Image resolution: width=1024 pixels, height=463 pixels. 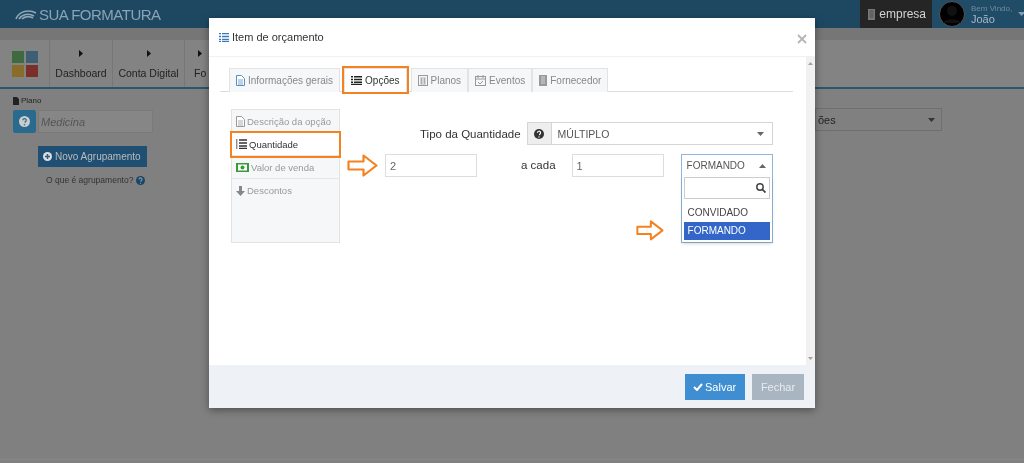 I want to click on field-label: a cada, so click(x=538, y=165).